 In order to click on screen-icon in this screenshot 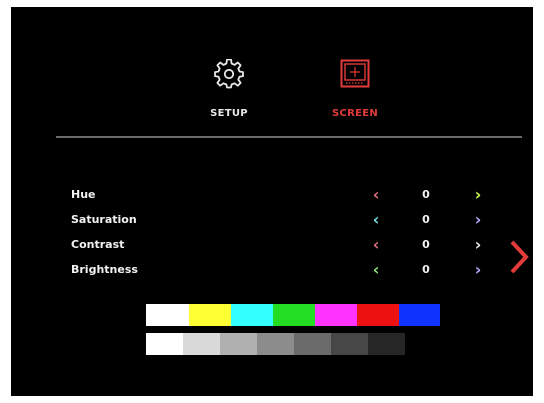, I will do `click(355, 73)`.